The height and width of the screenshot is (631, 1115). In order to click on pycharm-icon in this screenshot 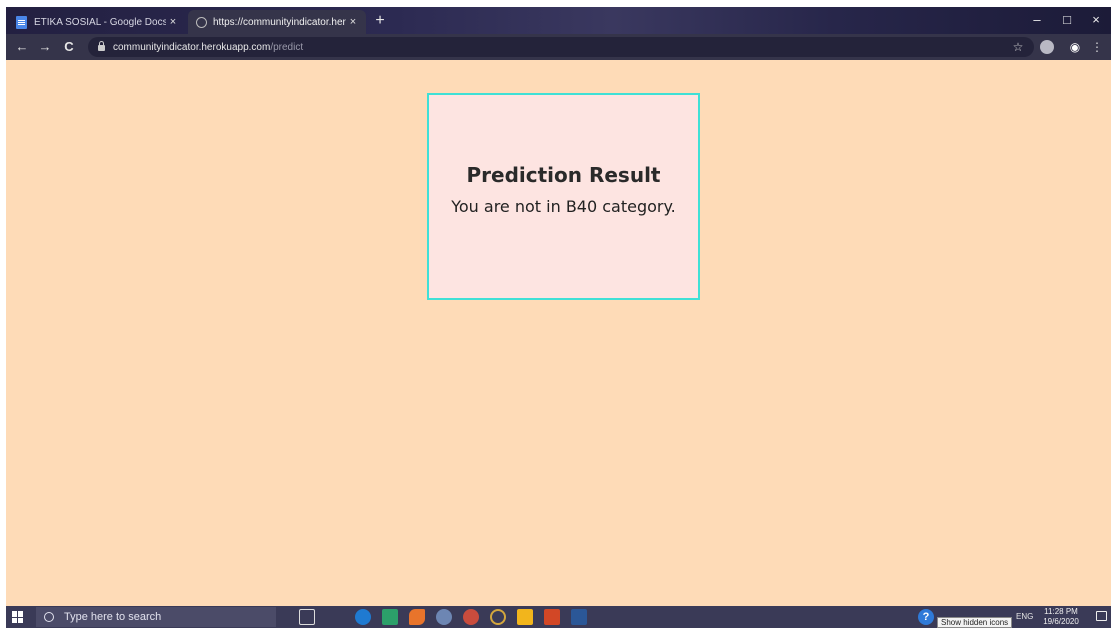, I will do `click(390, 617)`.